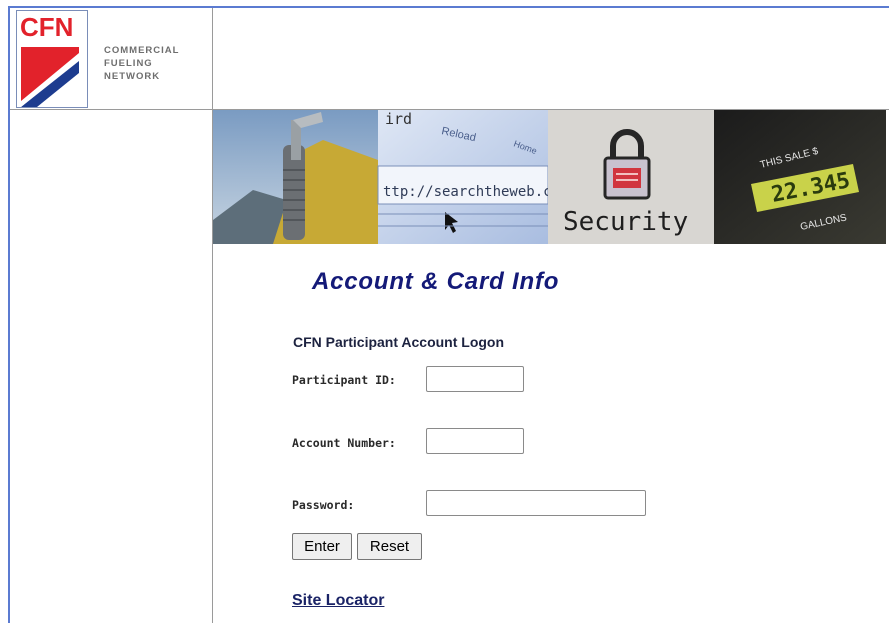 The width and height of the screenshot is (889, 623). Describe the element at coordinates (295, 177) in the screenshot. I see `truck-photo` at that location.